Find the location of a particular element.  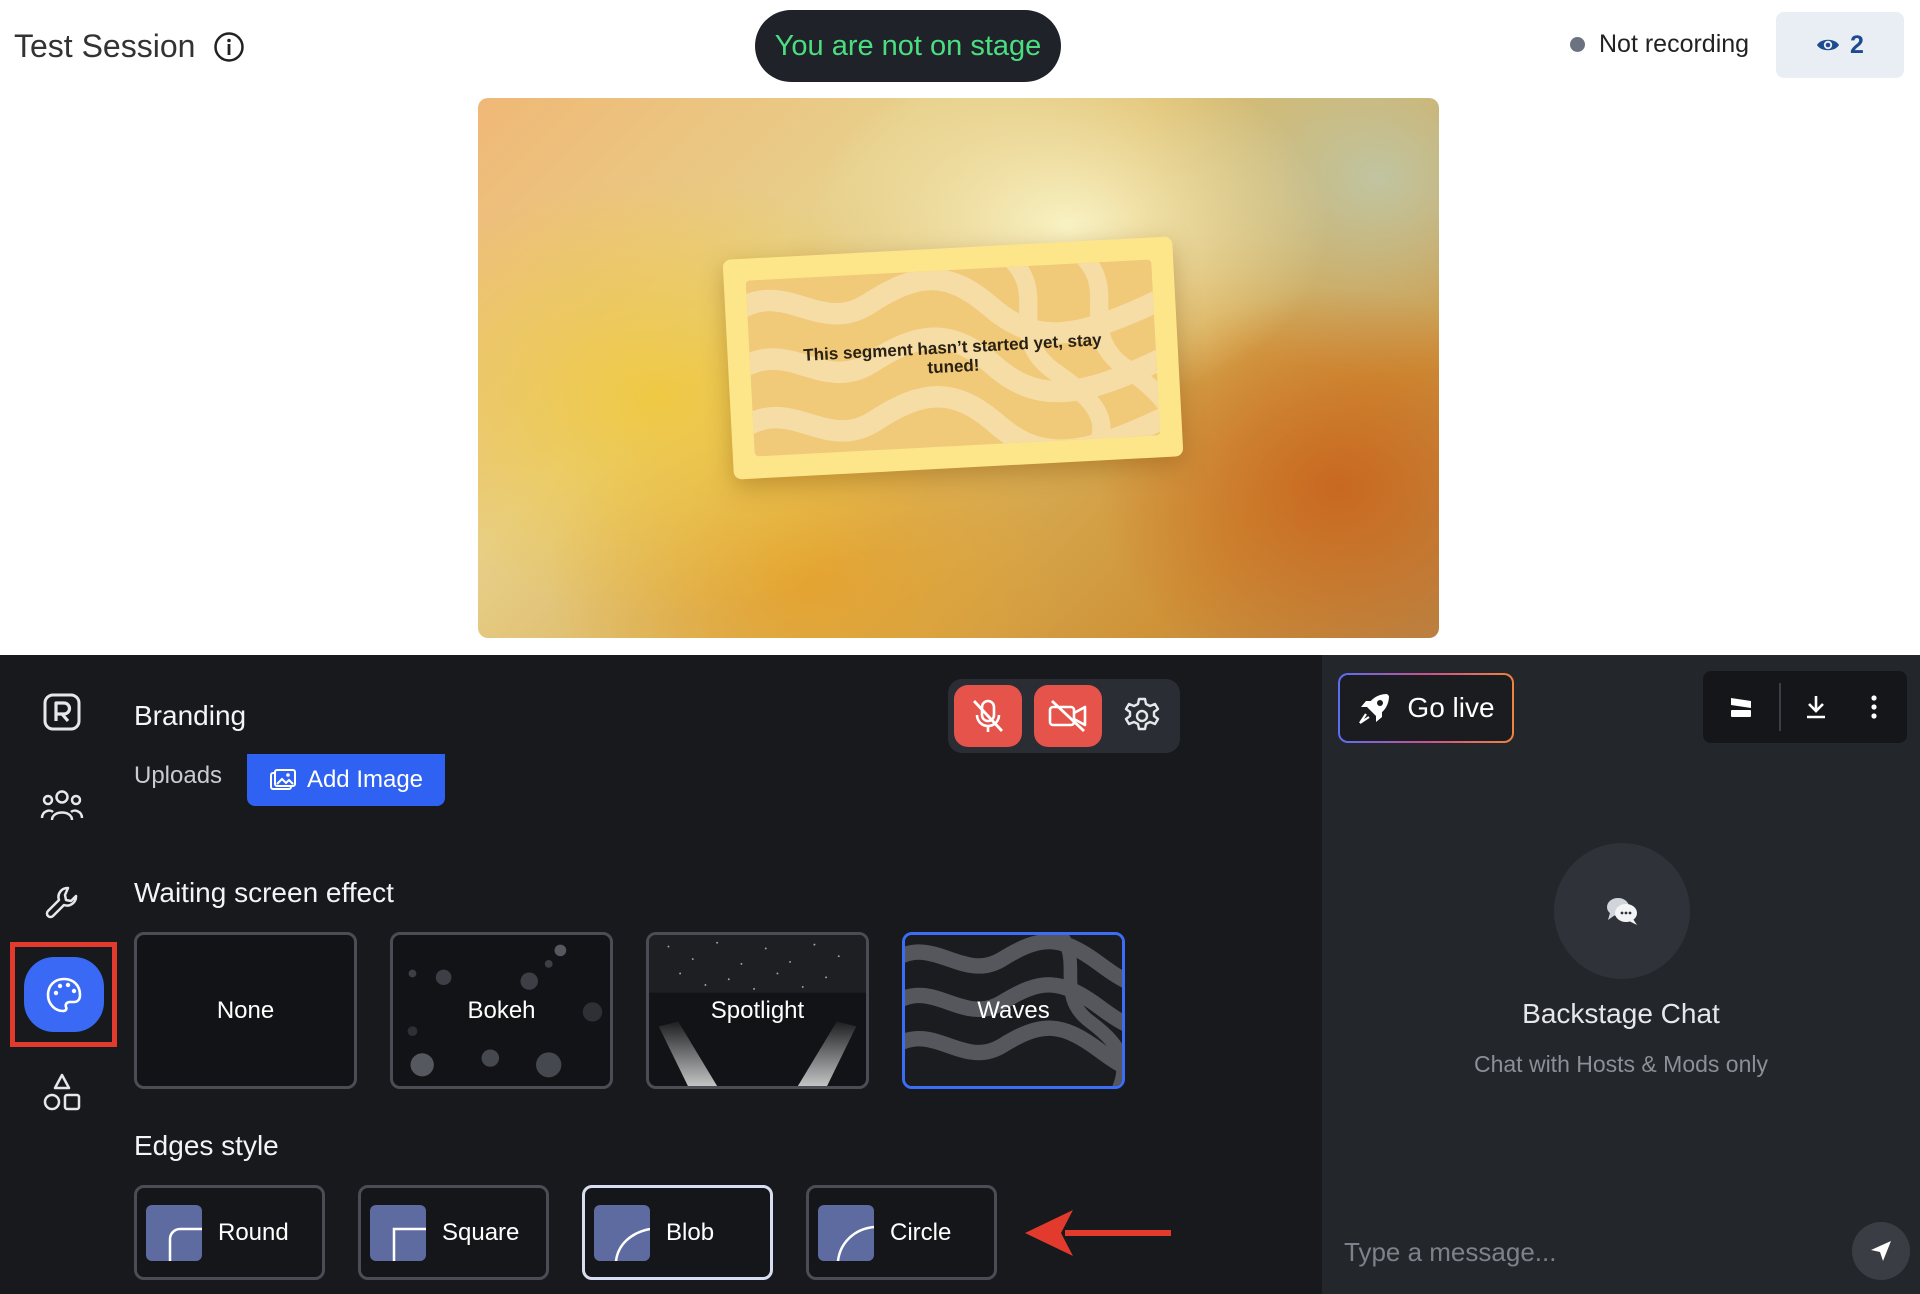

wrench-icon is located at coordinates (62, 902).